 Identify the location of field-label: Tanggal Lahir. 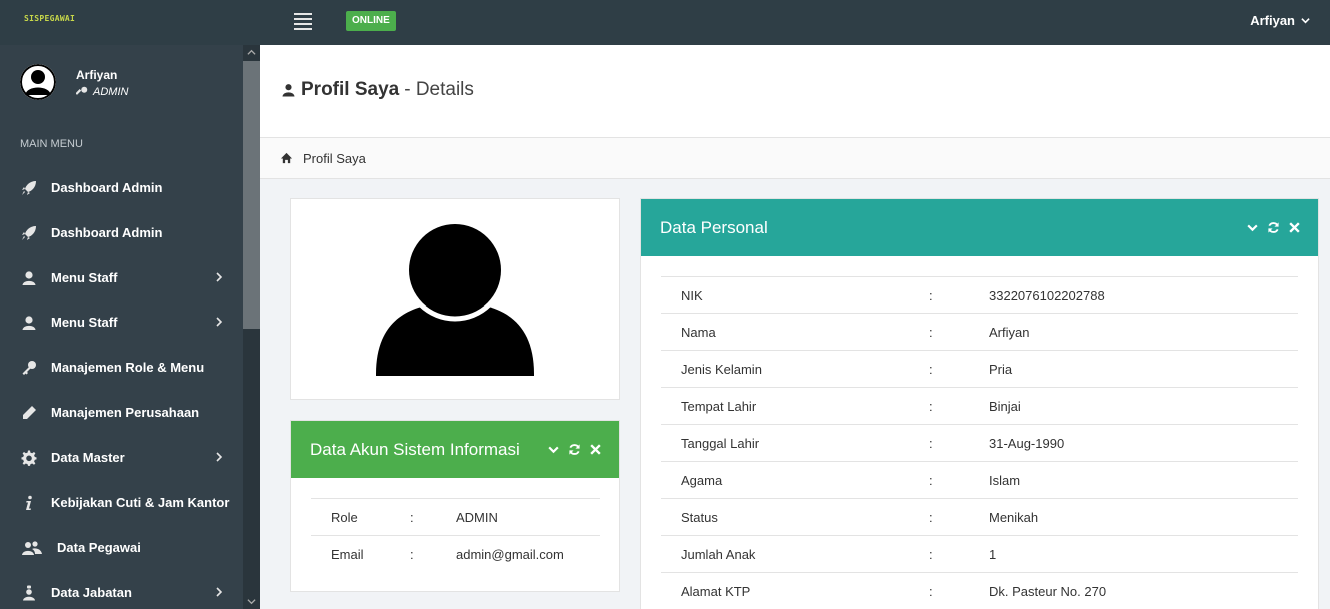
(785, 443).